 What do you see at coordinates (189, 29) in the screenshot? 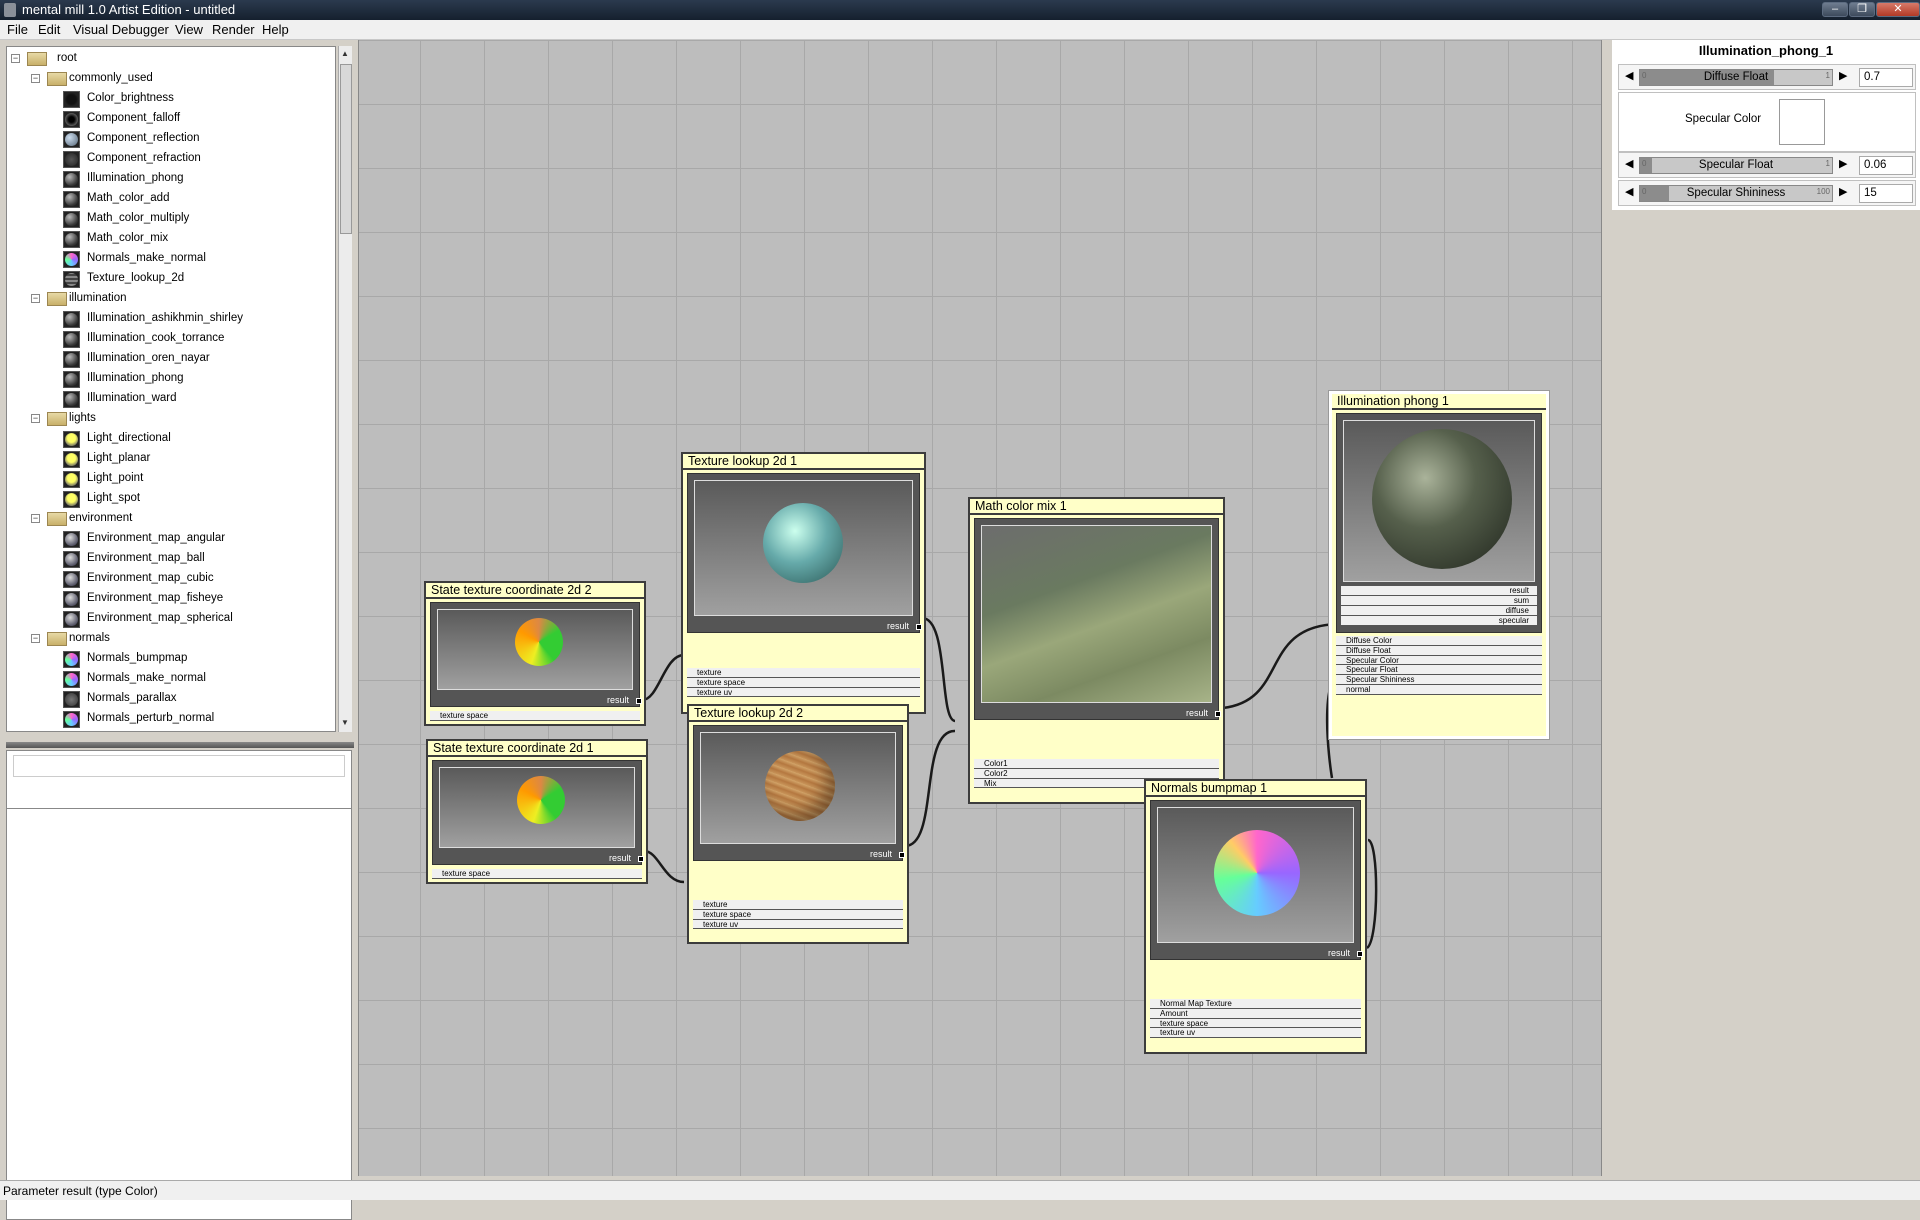
I see `menu-view: View` at bounding box center [189, 29].